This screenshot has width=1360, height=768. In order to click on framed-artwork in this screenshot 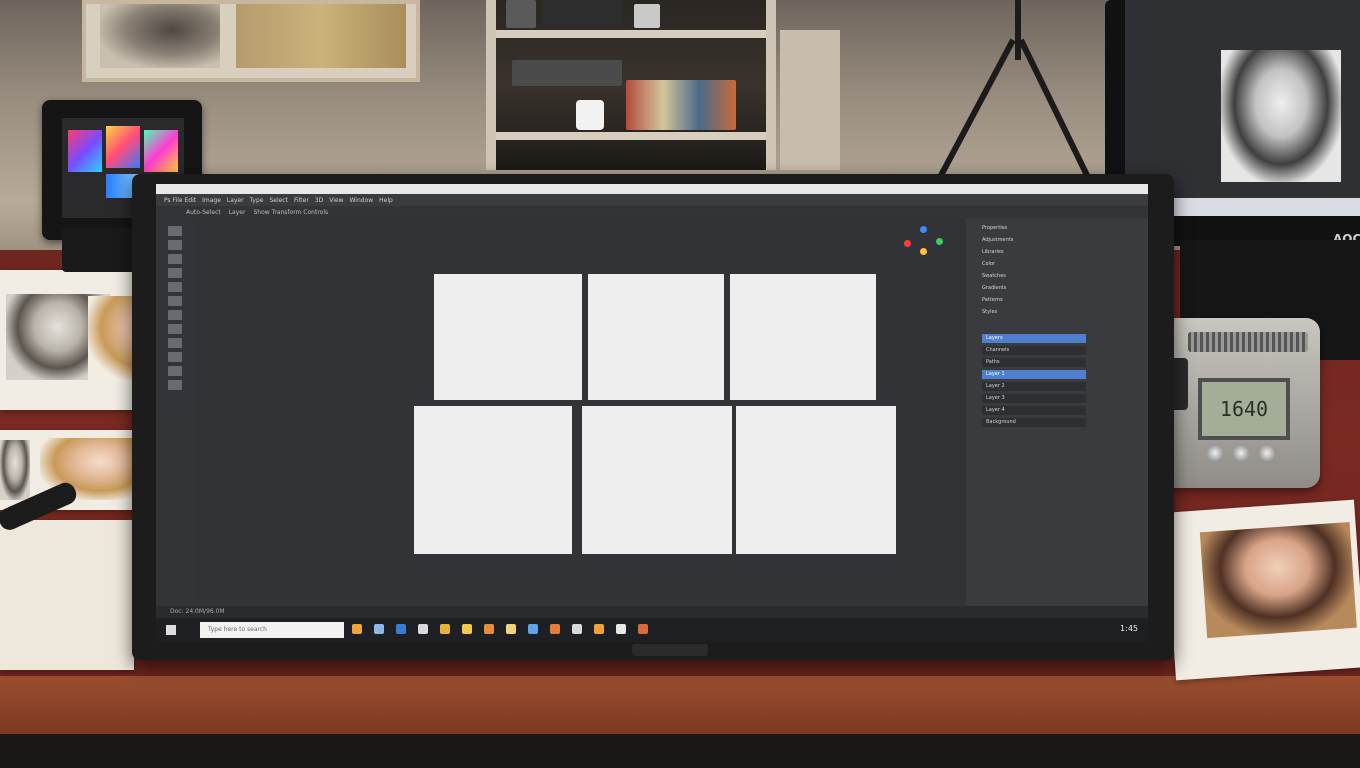, I will do `click(251, 41)`.